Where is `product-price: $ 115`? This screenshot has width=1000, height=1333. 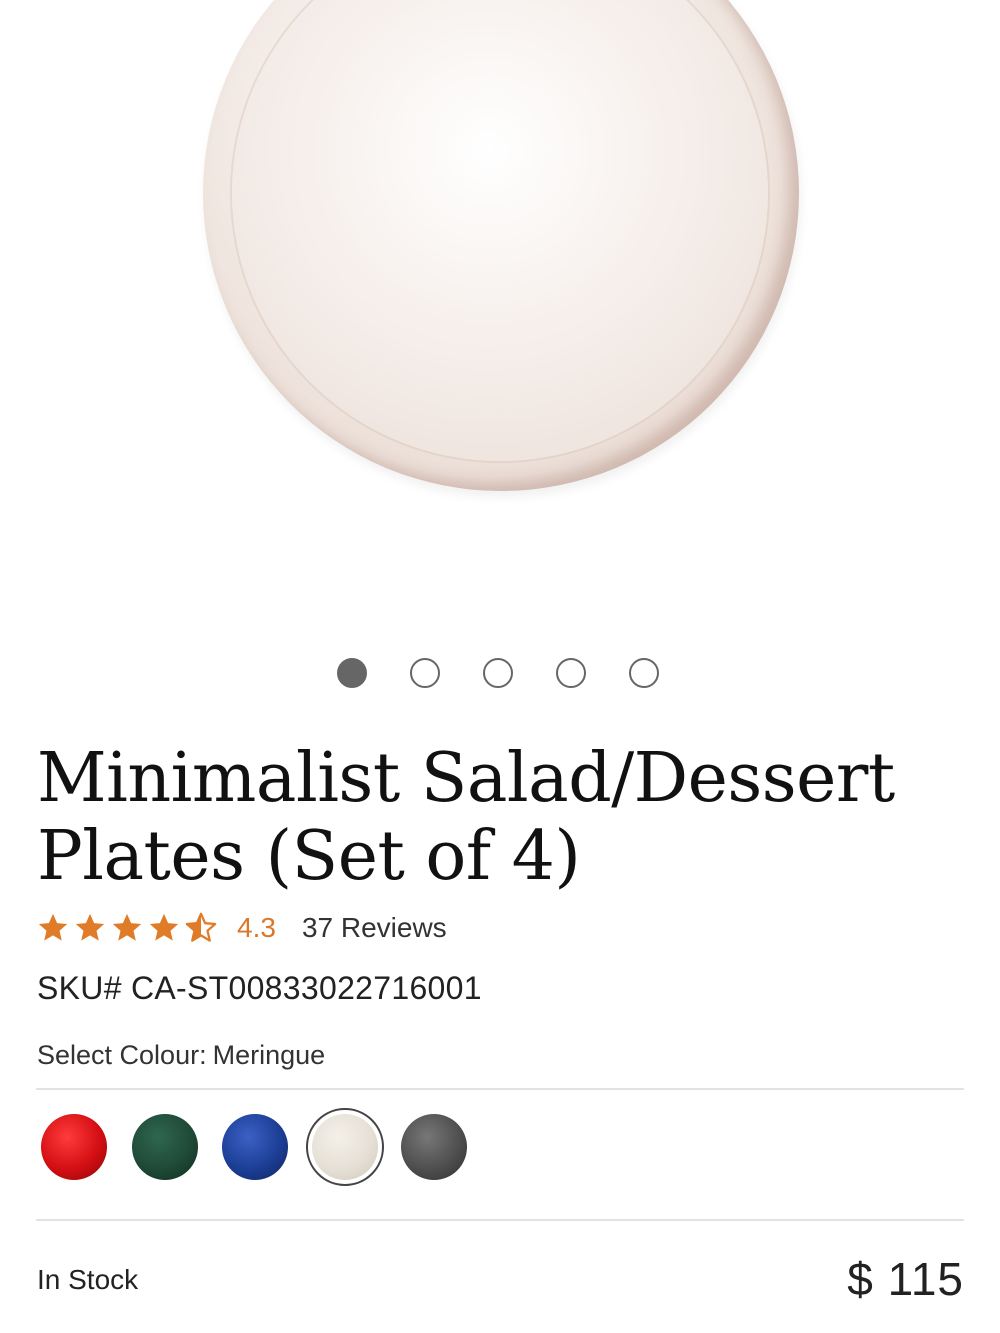 product-price: $ 115 is located at coordinates (905, 1279).